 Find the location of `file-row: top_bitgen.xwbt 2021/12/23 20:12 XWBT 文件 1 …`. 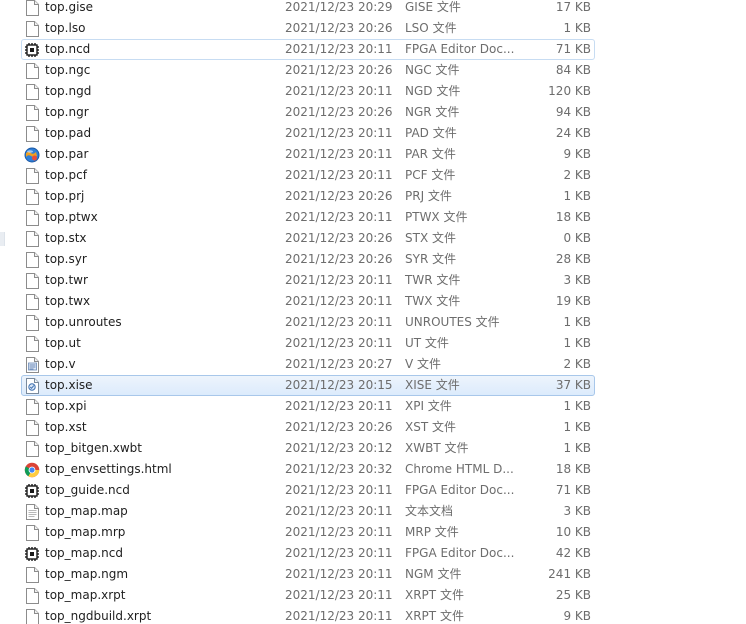

file-row: top_bitgen.xwbt 2021/12/23 20:12 XWBT 文件 1 … is located at coordinates (373, 448).